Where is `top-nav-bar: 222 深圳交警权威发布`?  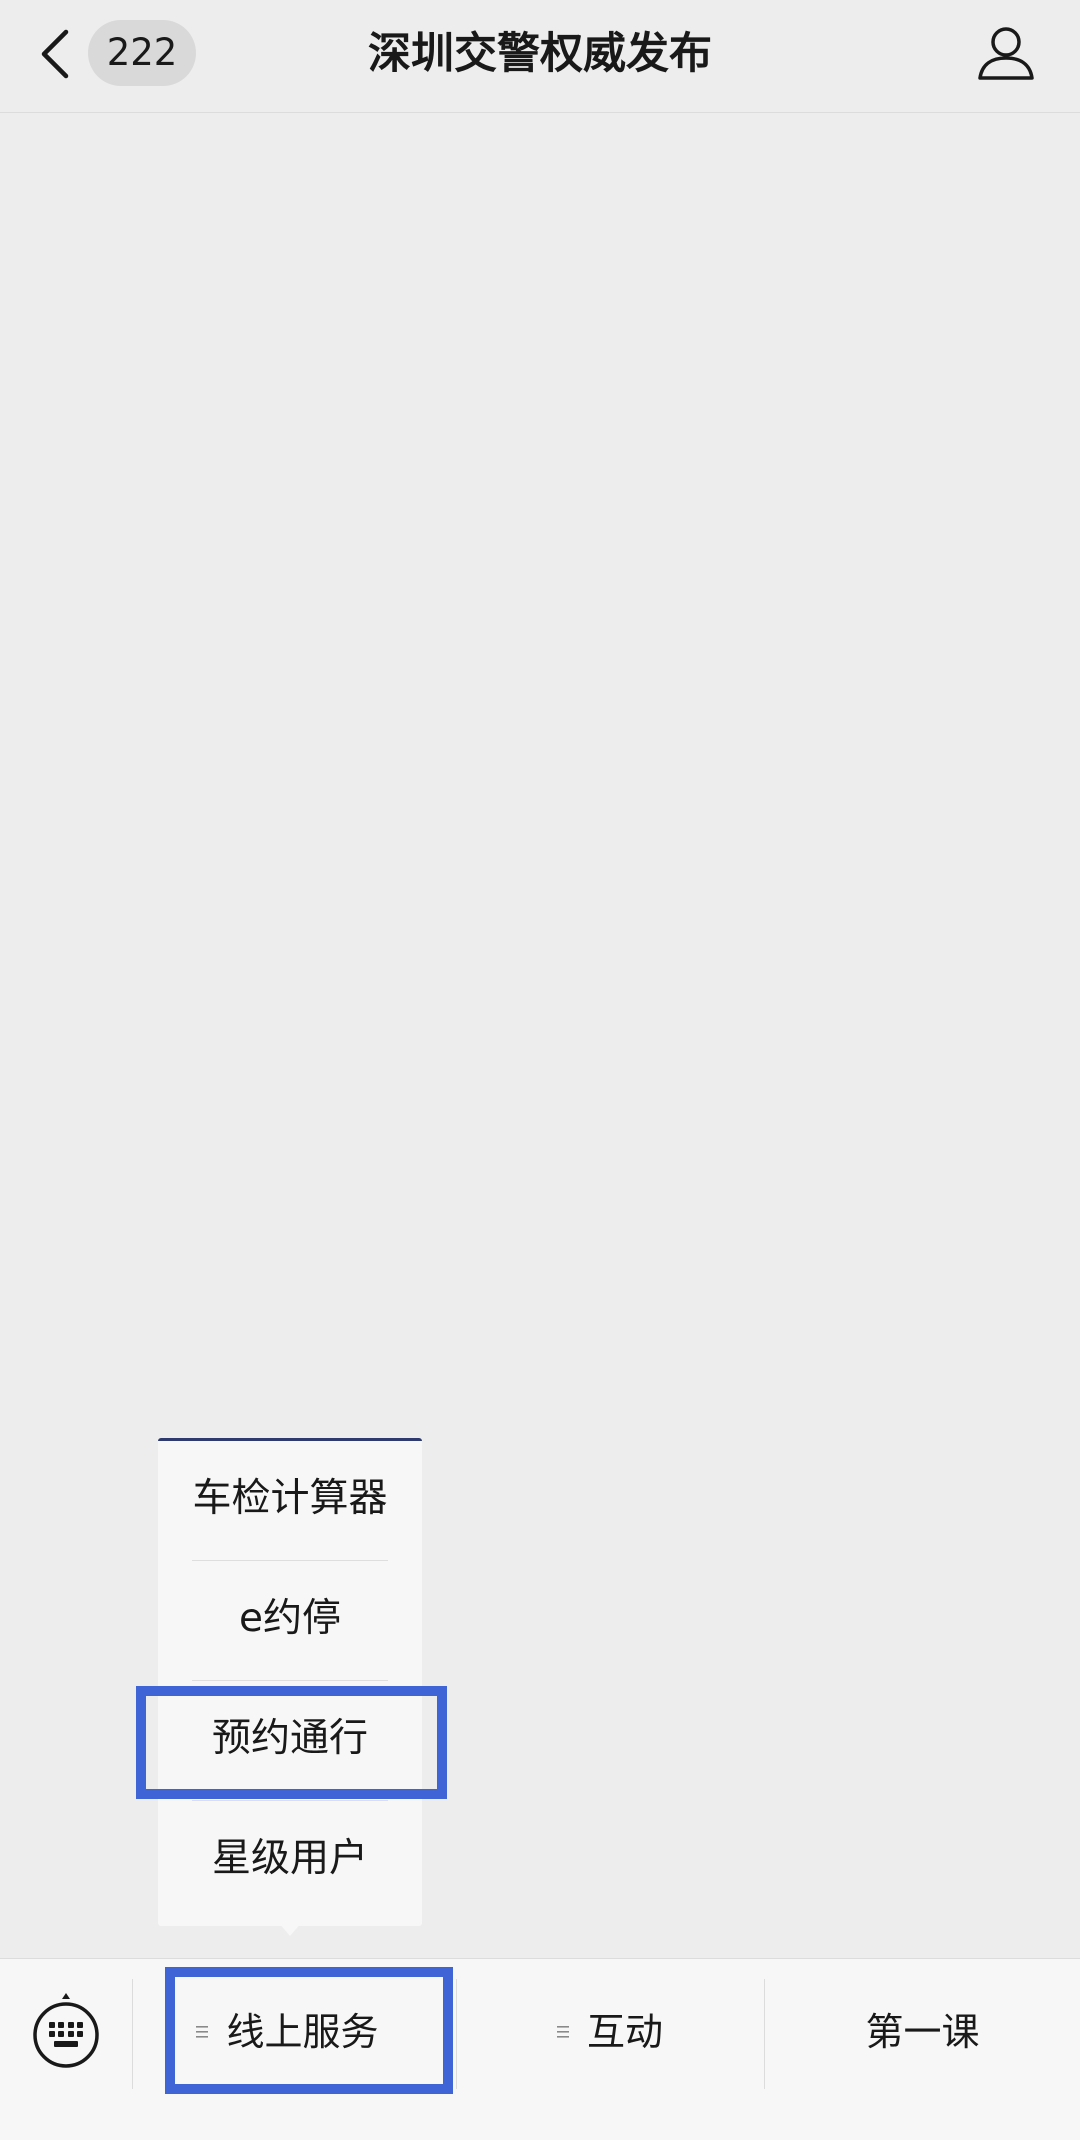
top-nav-bar: 222 深圳交警权威发布 is located at coordinates (540, 56).